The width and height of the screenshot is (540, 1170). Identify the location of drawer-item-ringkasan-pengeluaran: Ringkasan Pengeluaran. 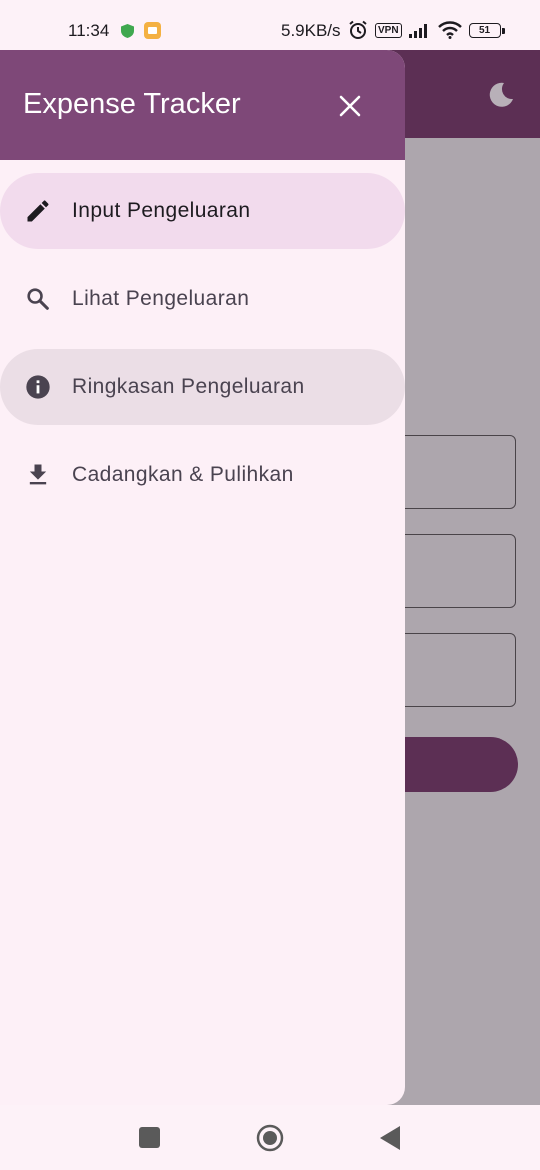
(202, 387).